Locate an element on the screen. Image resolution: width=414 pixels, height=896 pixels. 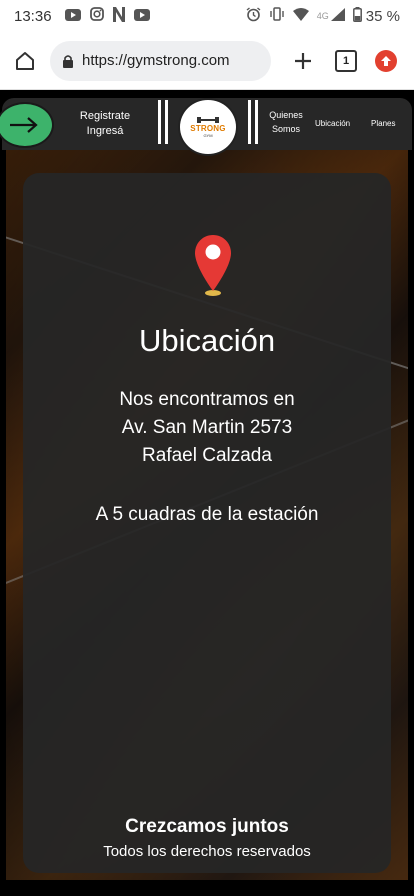
tab-switcher-button: 1 is located at coordinates (346, 60).